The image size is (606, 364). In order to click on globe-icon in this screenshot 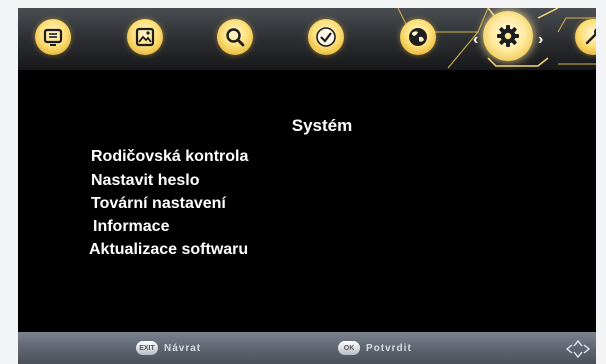, I will do `click(418, 37)`.